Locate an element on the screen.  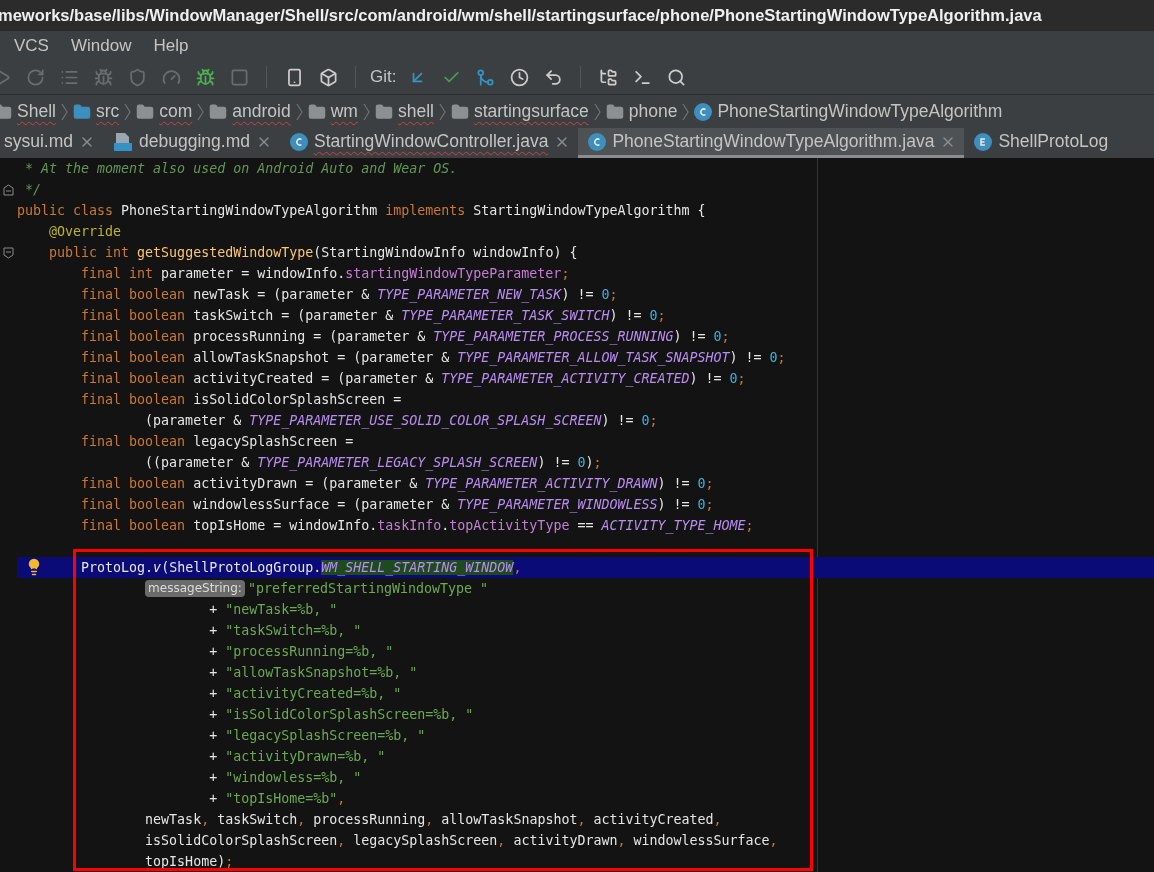
code-line: + "legacySplashScreen=%b, " is located at coordinates (317, 735).